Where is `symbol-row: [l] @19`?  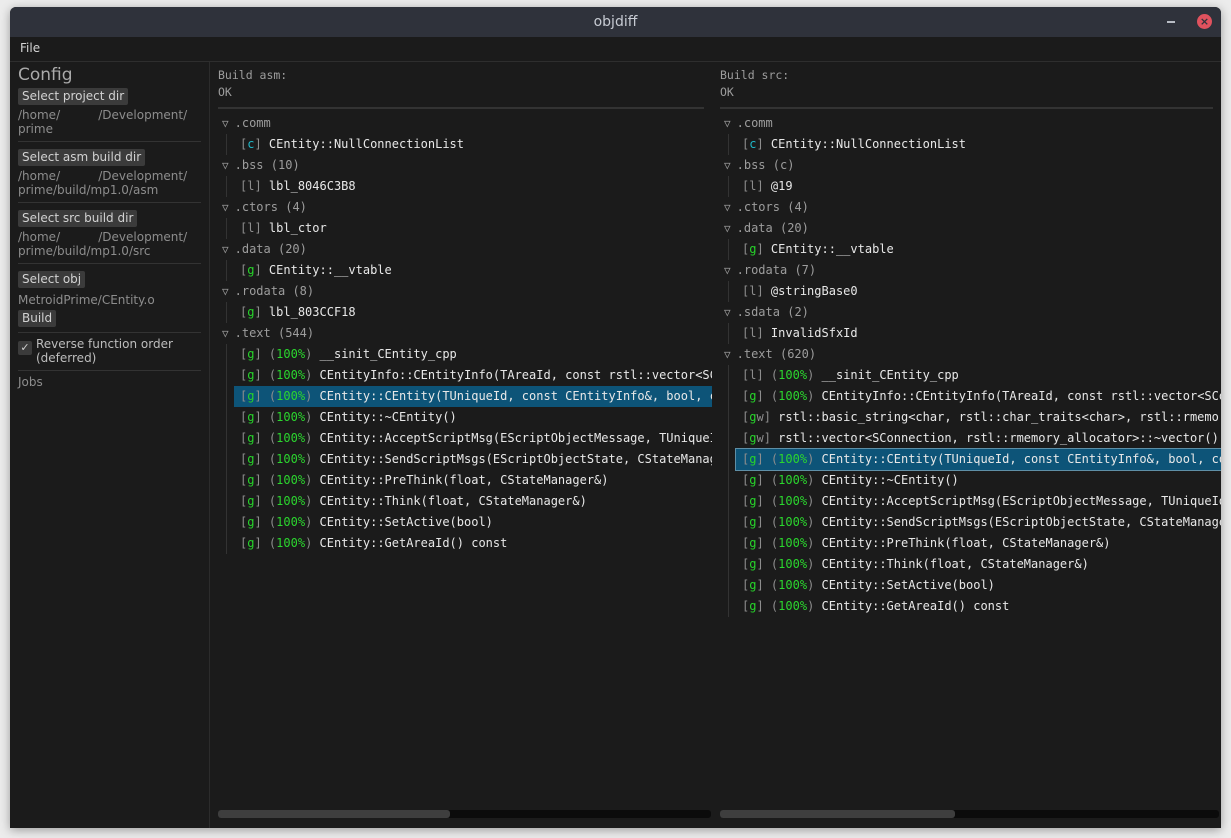
symbol-row: [l] @19 is located at coordinates (981, 186).